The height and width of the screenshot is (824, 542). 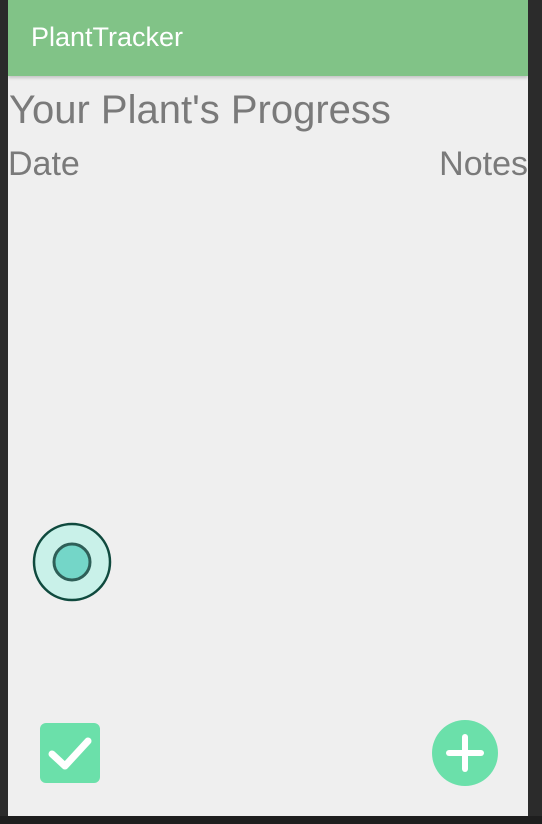 What do you see at coordinates (535, 412) in the screenshot?
I see `screen-edge-right` at bounding box center [535, 412].